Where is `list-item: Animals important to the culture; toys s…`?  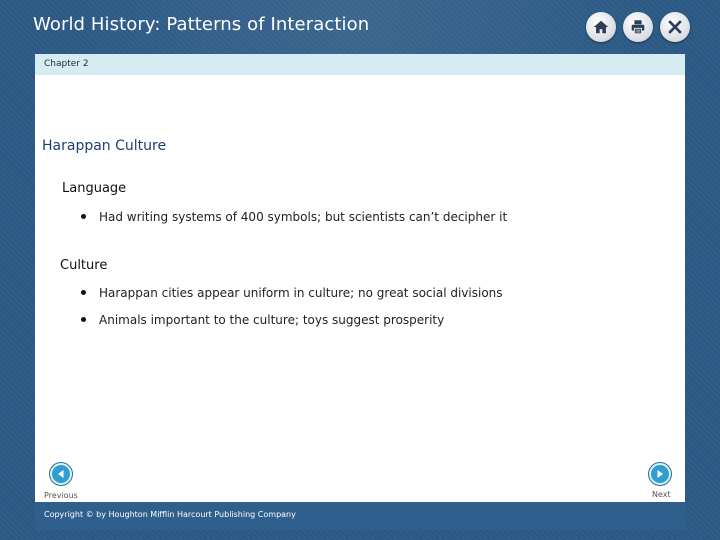
list-item: Animals important to the culture; toys s… is located at coordinates (262, 320).